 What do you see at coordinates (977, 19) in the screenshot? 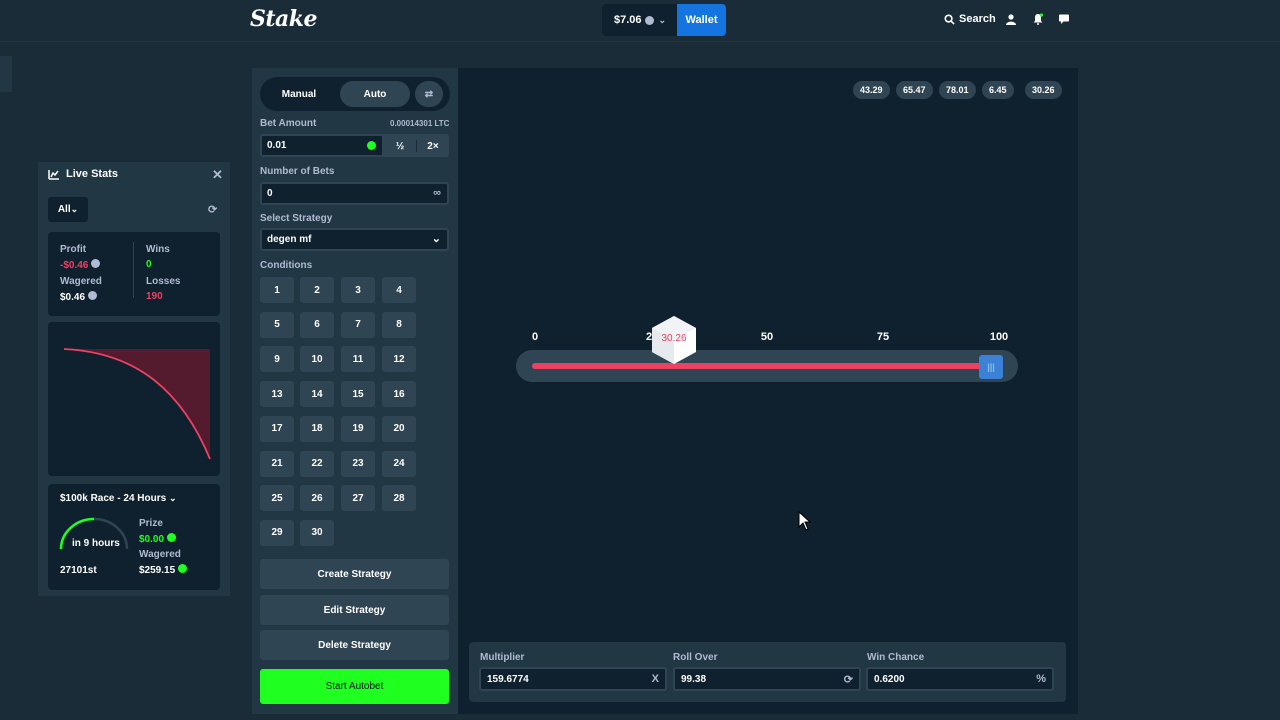
I see `search-label: Search` at bounding box center [977, 19].